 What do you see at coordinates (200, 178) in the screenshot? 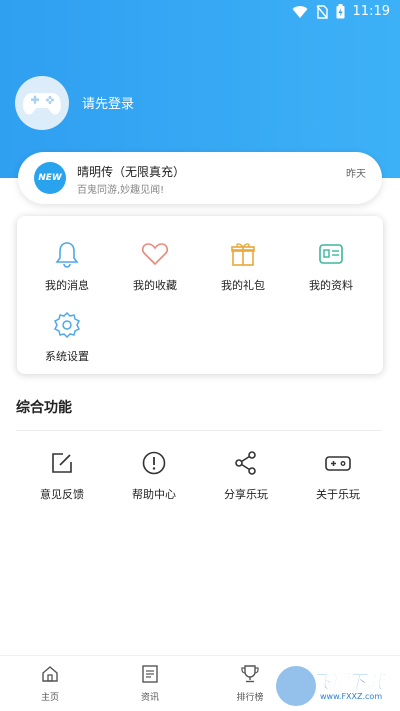
I see `notice-card: NEW 晴明传（无限真充） 百鬼同游,妙趣见闻! 昨天` at bounding box center [200, 178].